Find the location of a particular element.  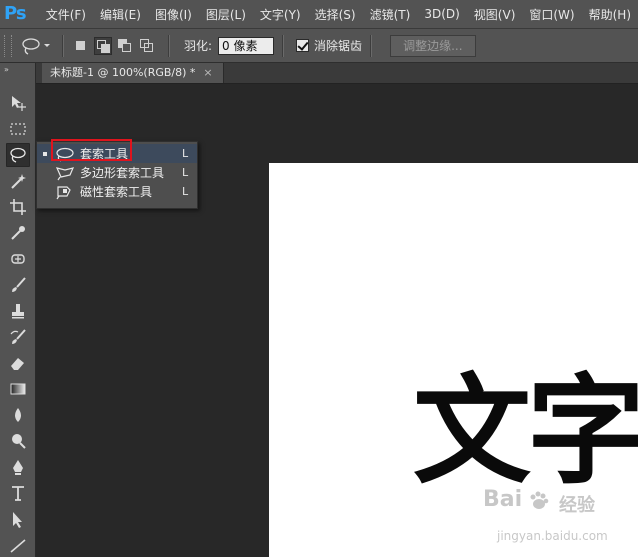

antialias-checkbox is located at coordinates (303, 45).